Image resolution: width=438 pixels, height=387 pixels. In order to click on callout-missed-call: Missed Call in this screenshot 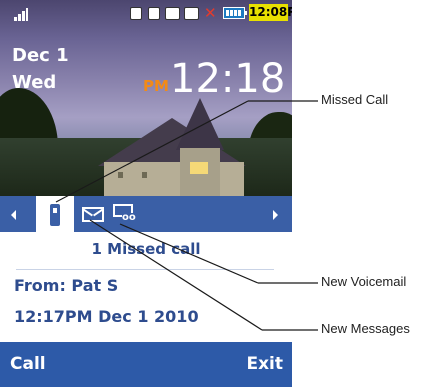, I will do `click(355, 99)`.